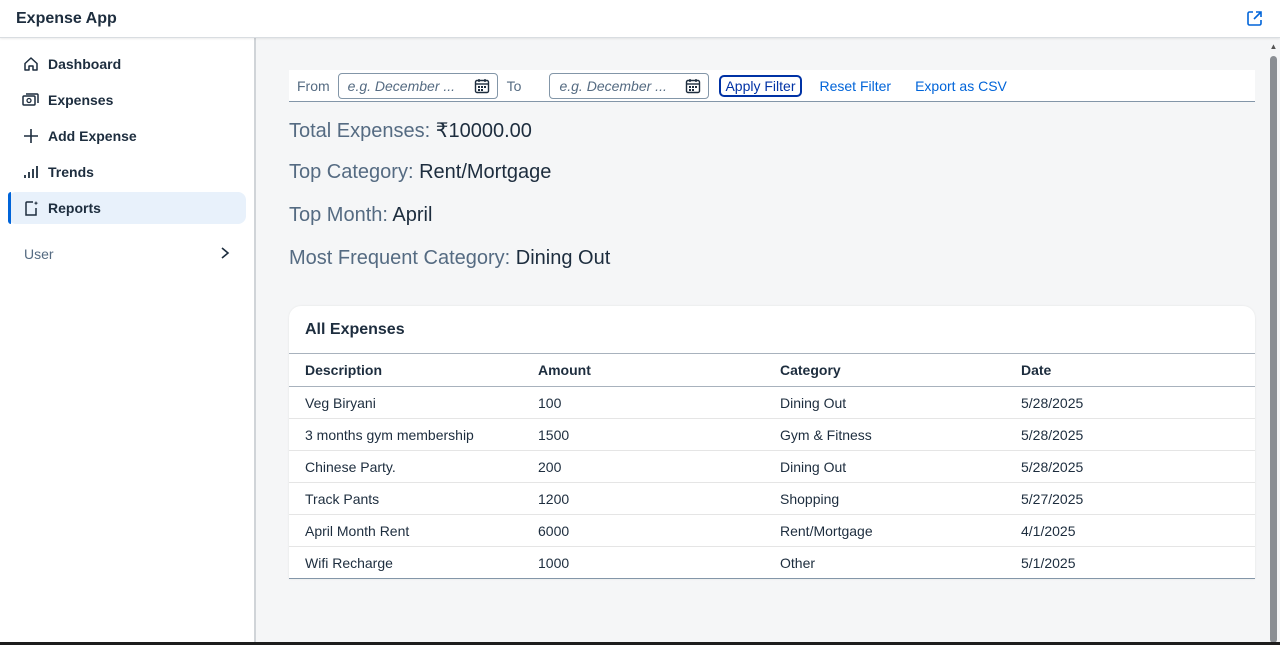  Describe the element at coordinates (342, 498) in the screenshot. I see `cell-description: Track Pants` at that location.